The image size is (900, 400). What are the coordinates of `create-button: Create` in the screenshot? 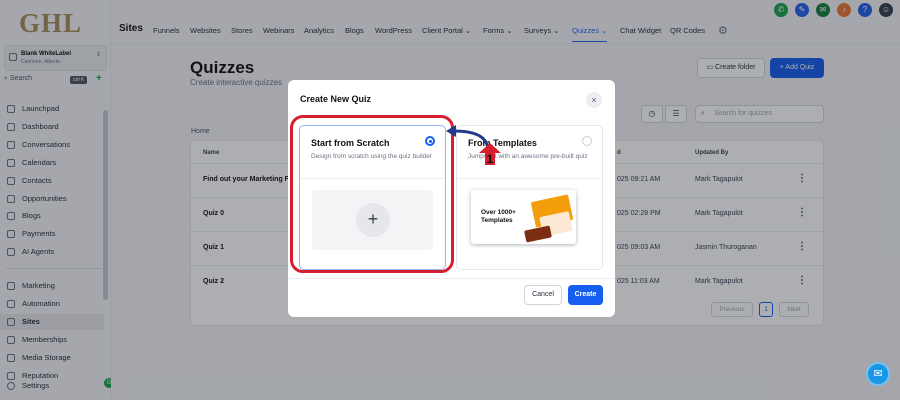 It's located at (585, 295).